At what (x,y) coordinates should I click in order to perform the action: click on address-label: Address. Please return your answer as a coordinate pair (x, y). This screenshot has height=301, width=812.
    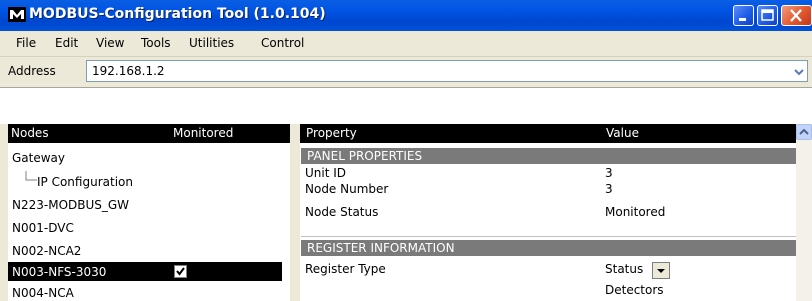
    Looking at the image, I should click on (32, 71).